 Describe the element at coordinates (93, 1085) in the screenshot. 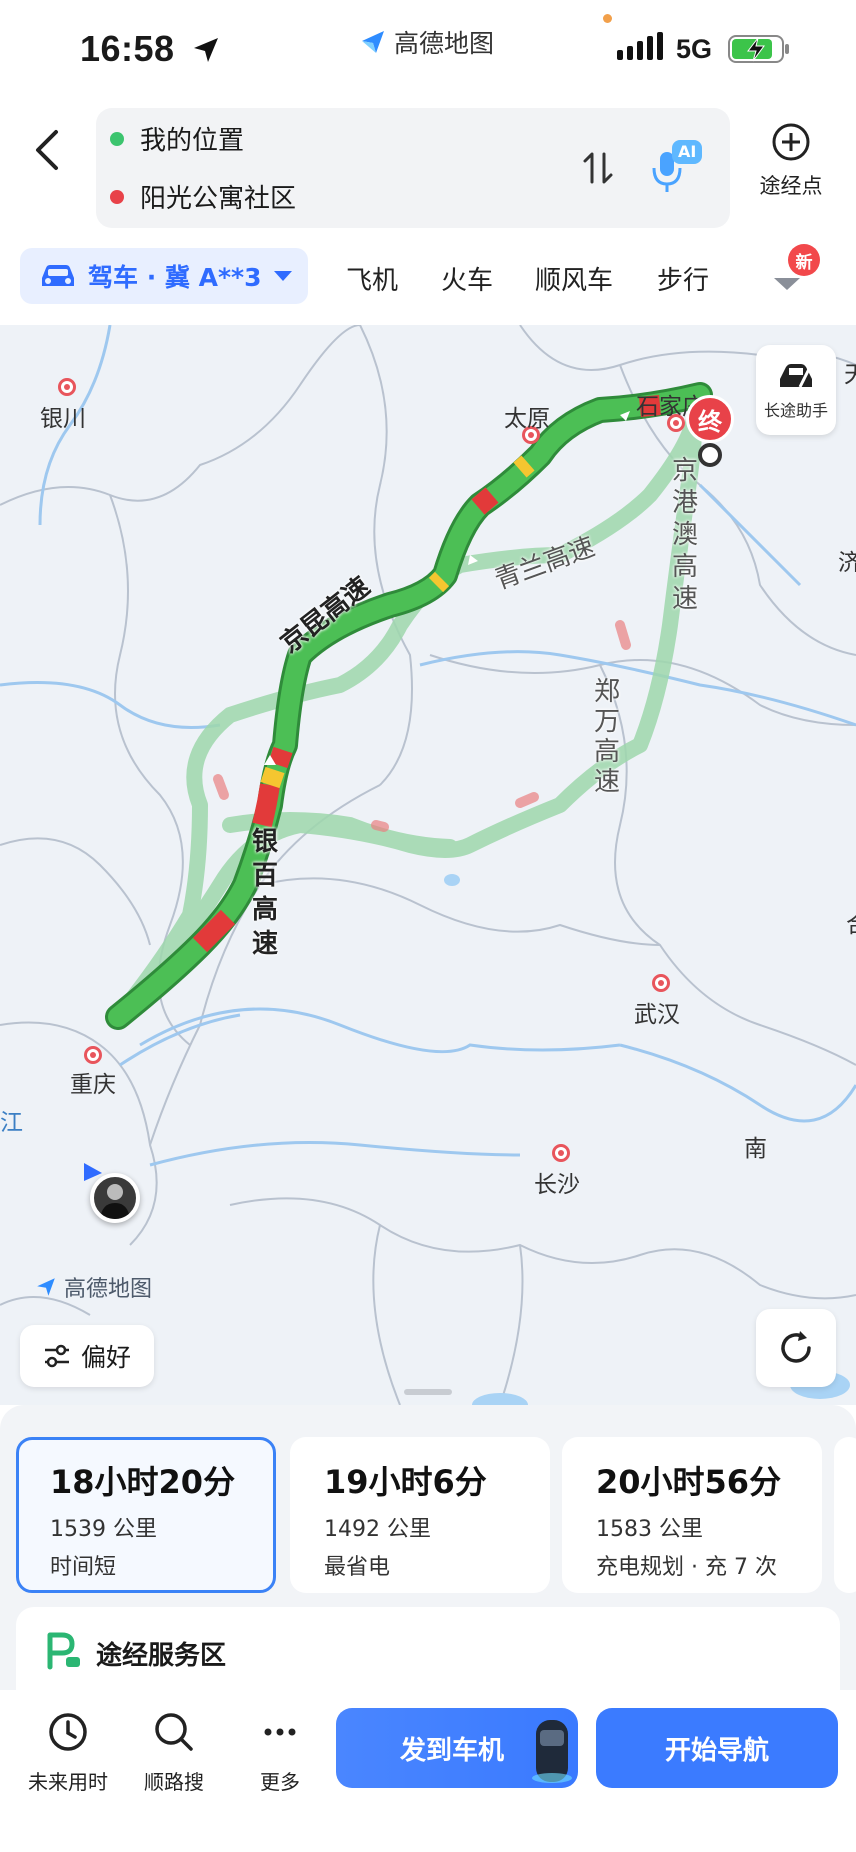

I see `city-label-chongqing: 重庆` at that location.